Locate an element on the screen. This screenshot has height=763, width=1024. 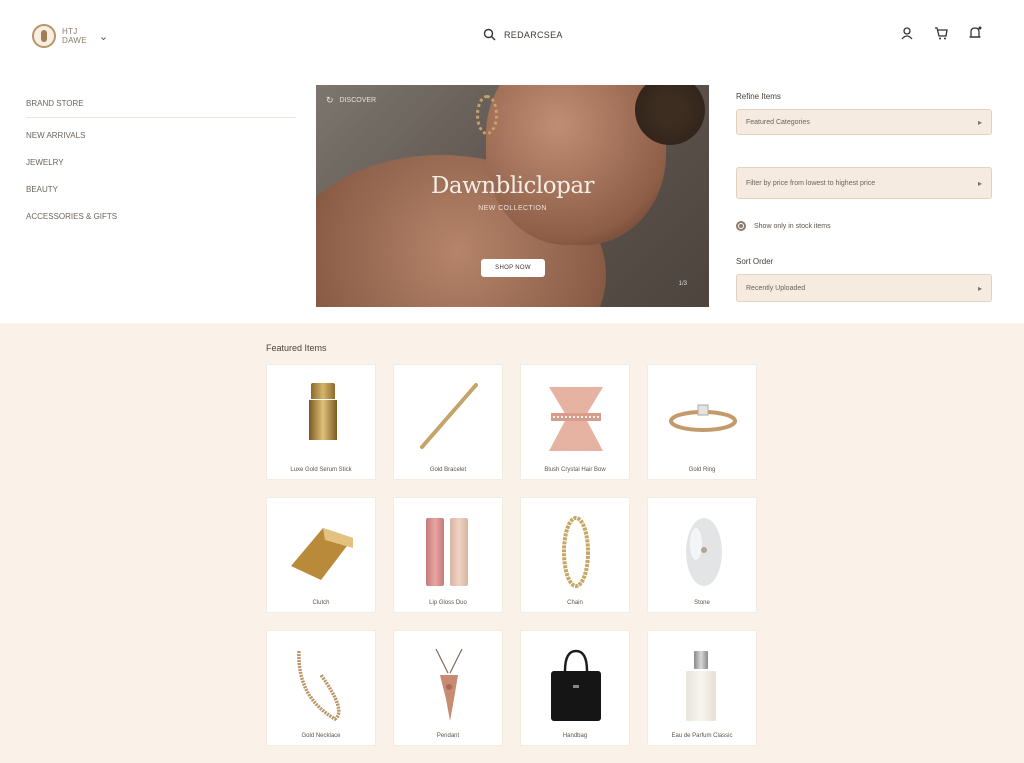
perfume-icon is located at coordinates (701, 686).